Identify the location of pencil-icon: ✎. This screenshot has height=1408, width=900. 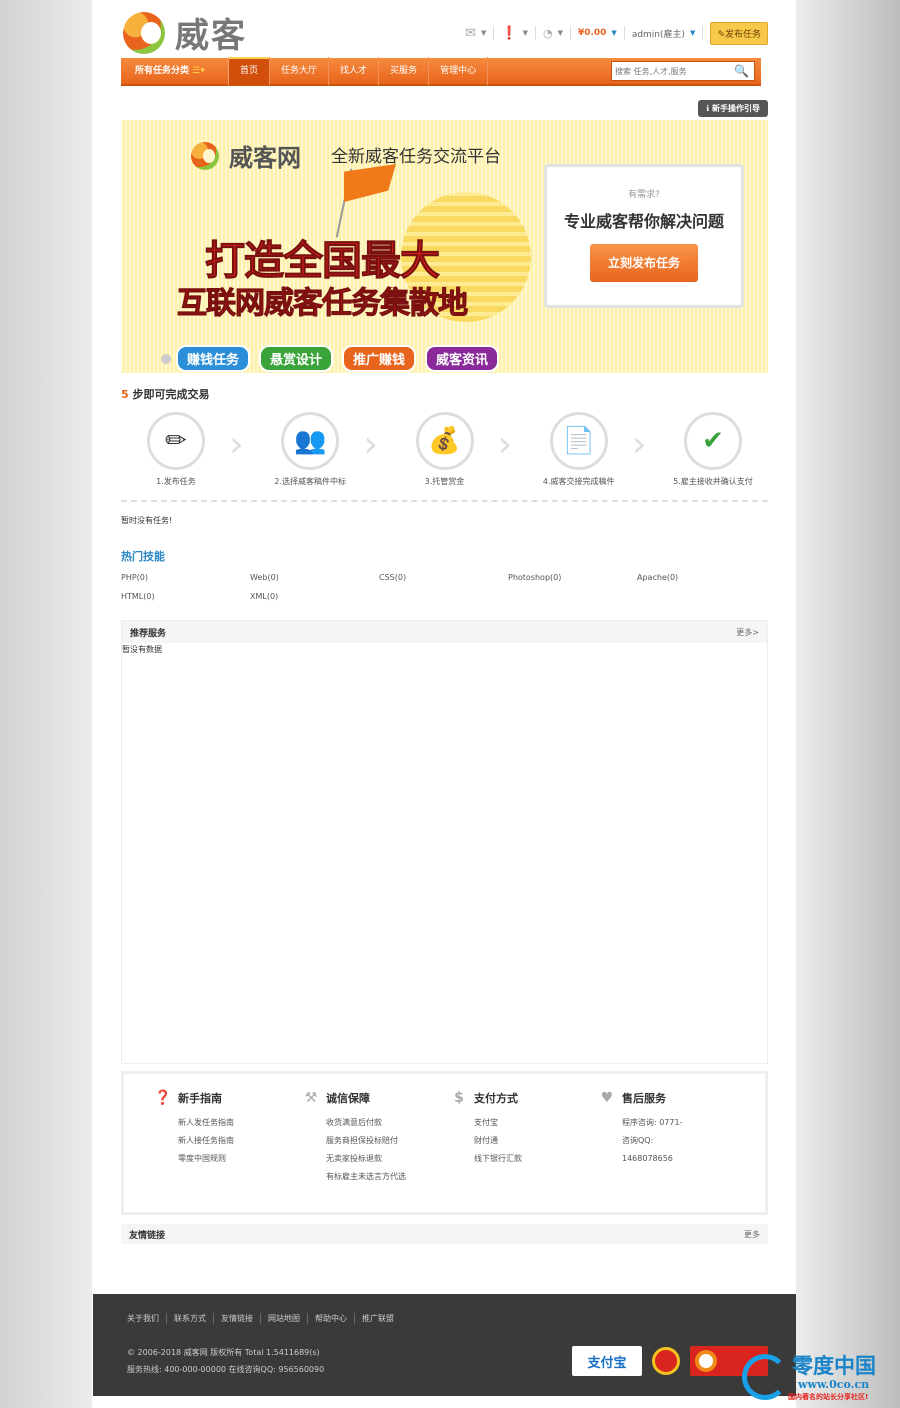
(721, 34).